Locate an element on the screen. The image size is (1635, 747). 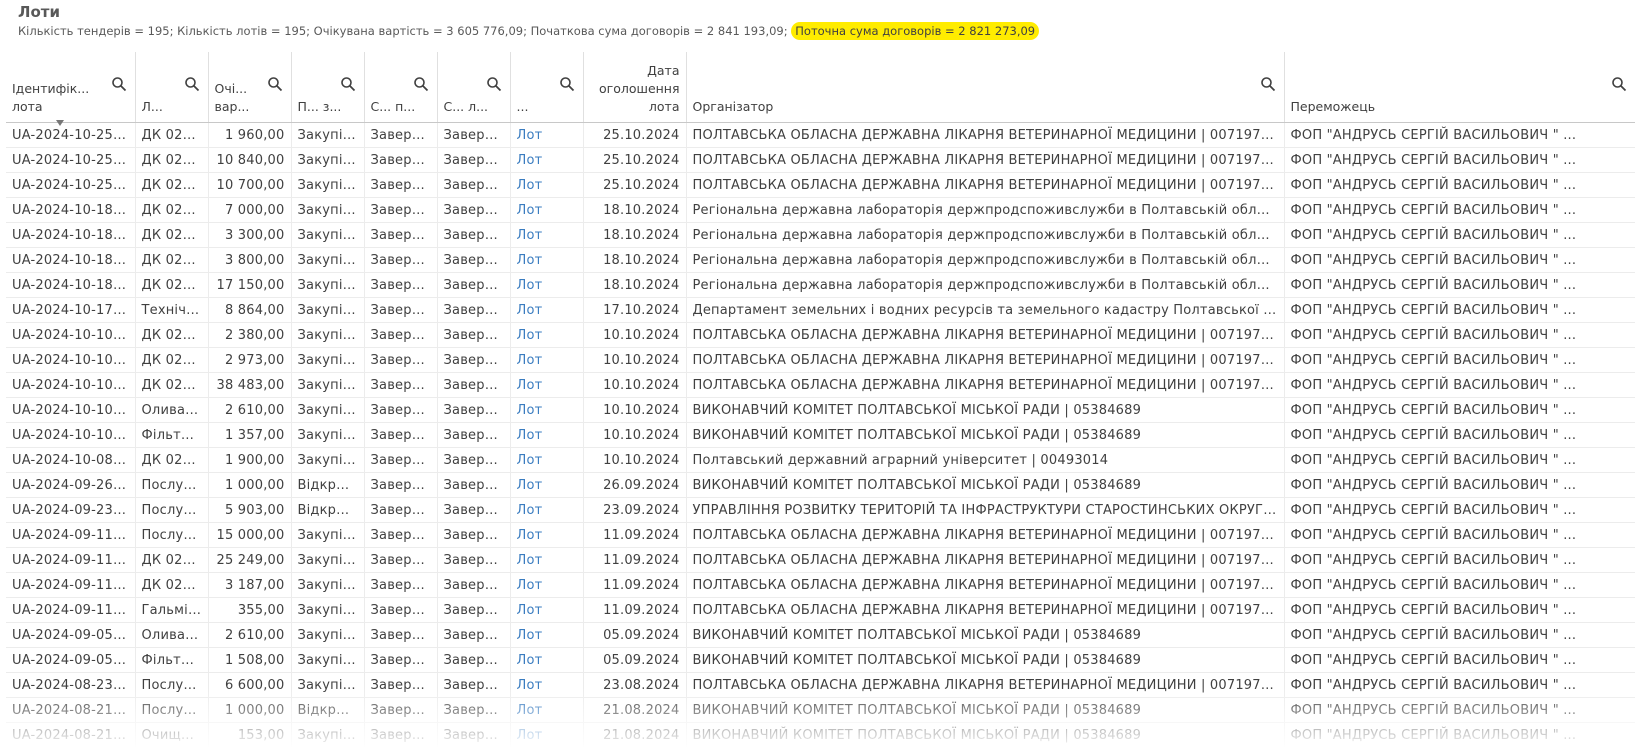
cell-announce-date: 21.08.2024 is located at coordinates (635, 710).